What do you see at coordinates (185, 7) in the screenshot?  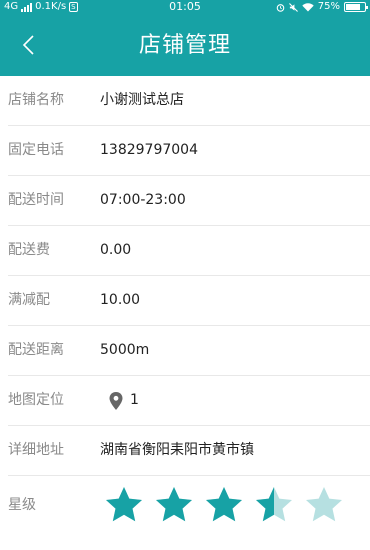 I see `status-bar: 4G 0.1K/s S 01:05 75%` at bounding box center [185, 7].